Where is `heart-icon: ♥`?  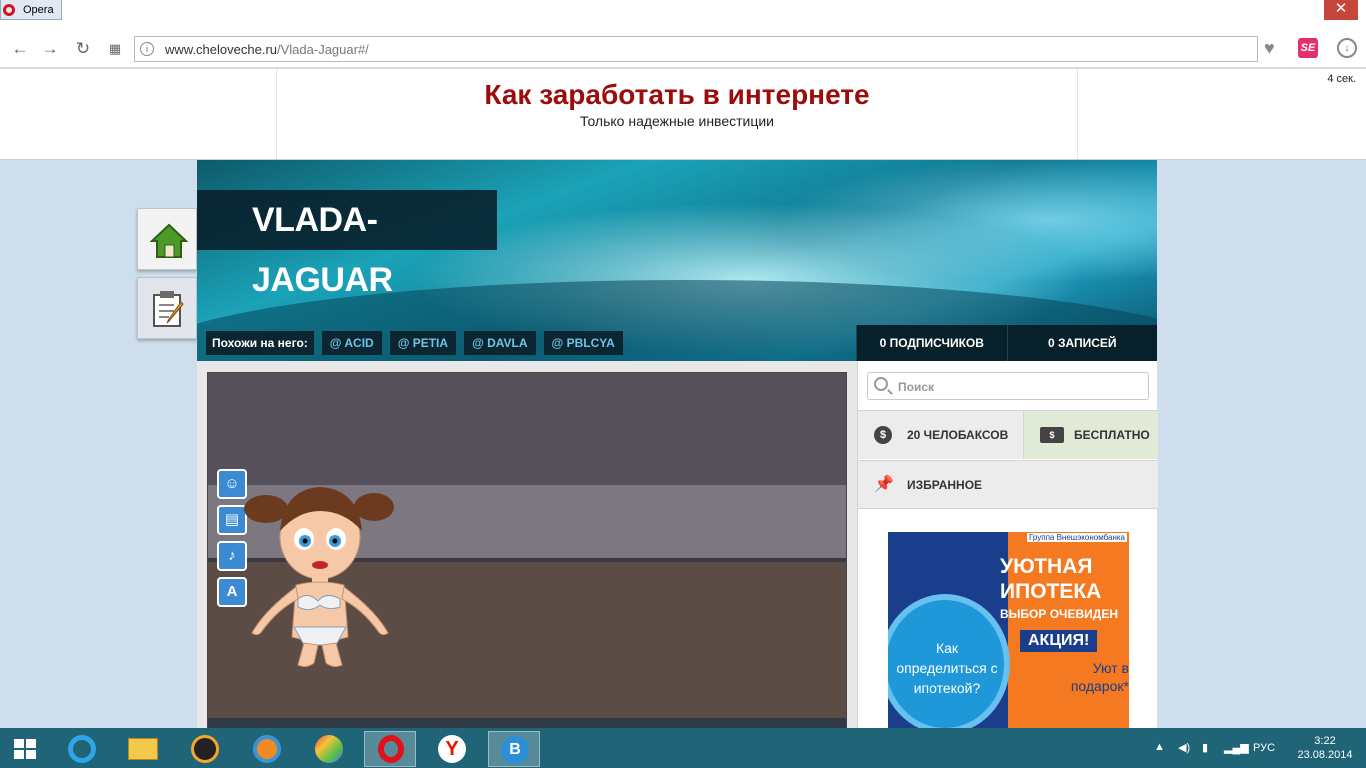
heart-icon: ♥ is located at coordinates (1269, 48).